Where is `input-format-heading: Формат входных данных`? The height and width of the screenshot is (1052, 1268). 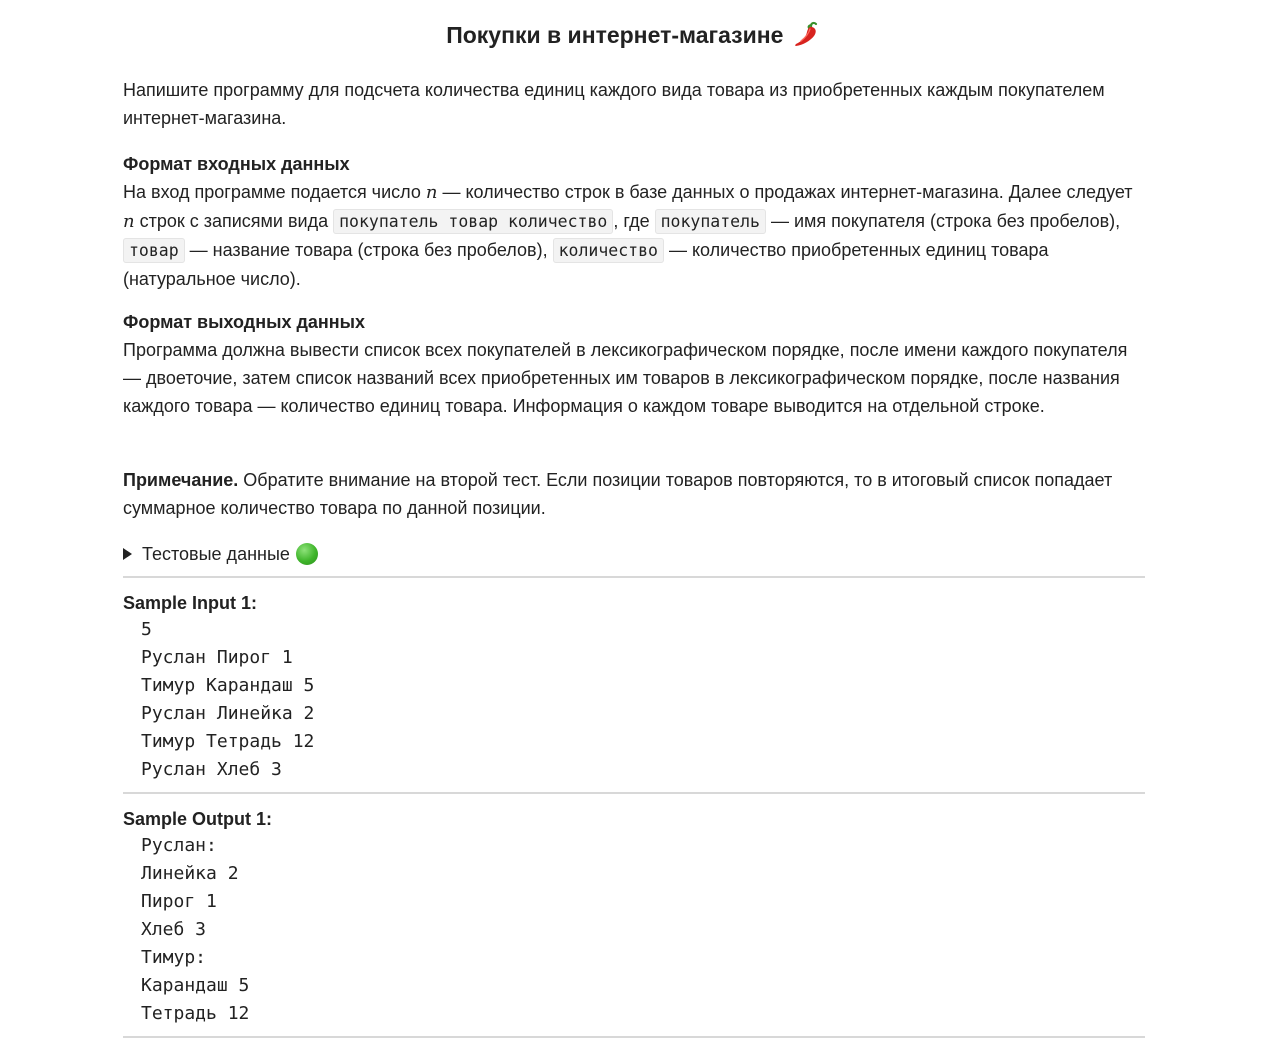 input-format-heading: Формат входных данных is located at coordinates (236, 164).